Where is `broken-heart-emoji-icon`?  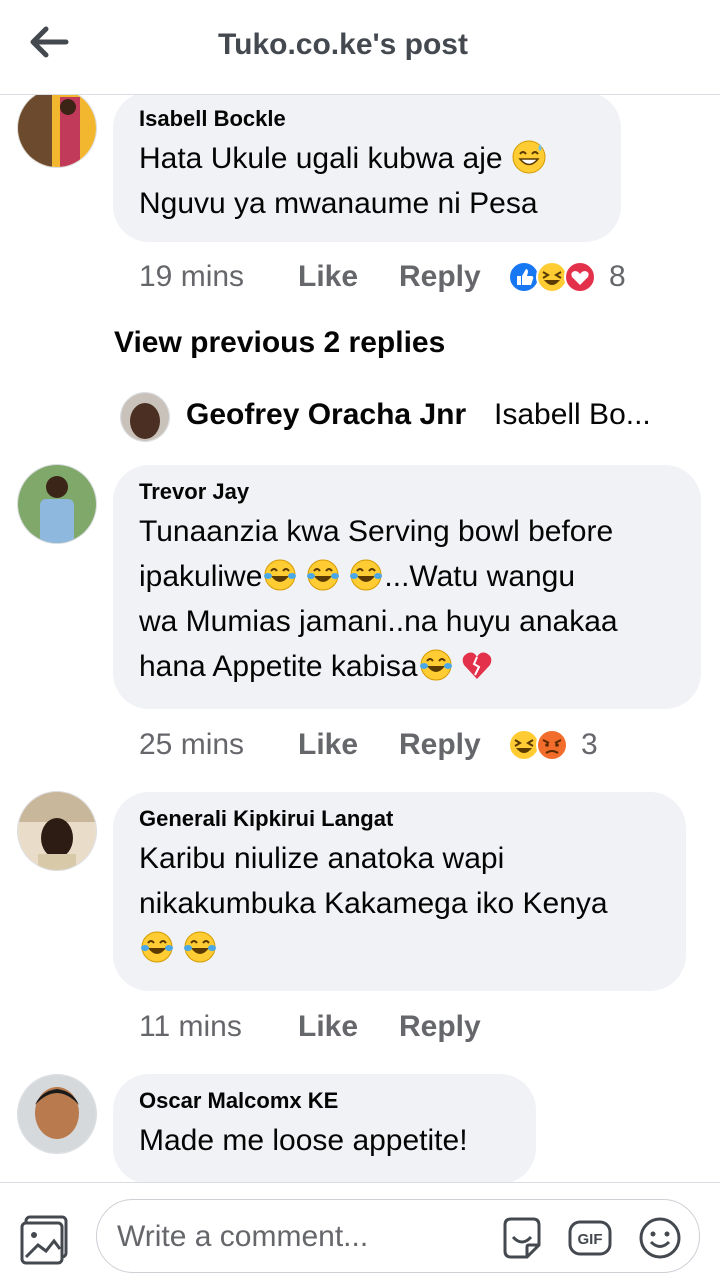
broken-heart-emoji-icon is located at coordinates (476, 665).